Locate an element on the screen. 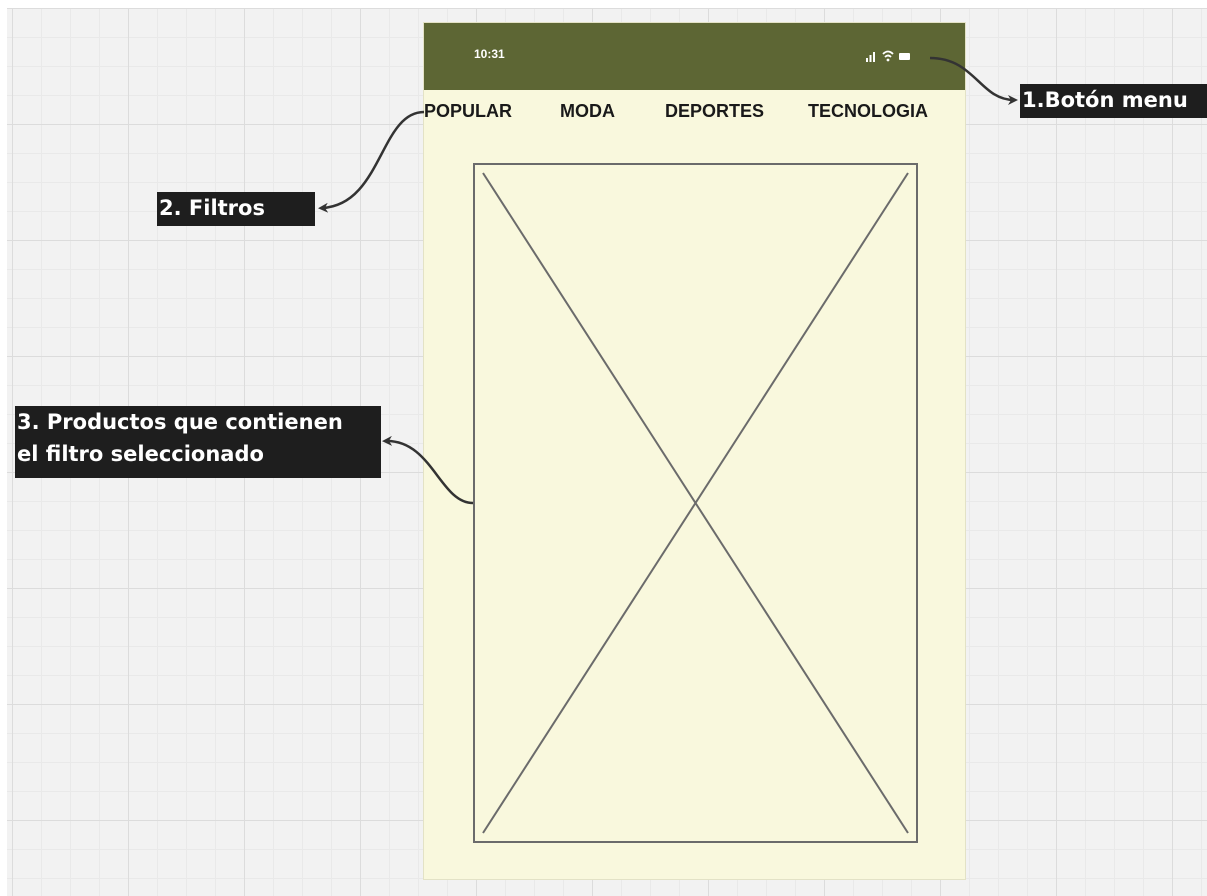 The image size is (1207, 896). annotation-products-line-2: el filtro seleccionado is located at coordinates (140, 454).